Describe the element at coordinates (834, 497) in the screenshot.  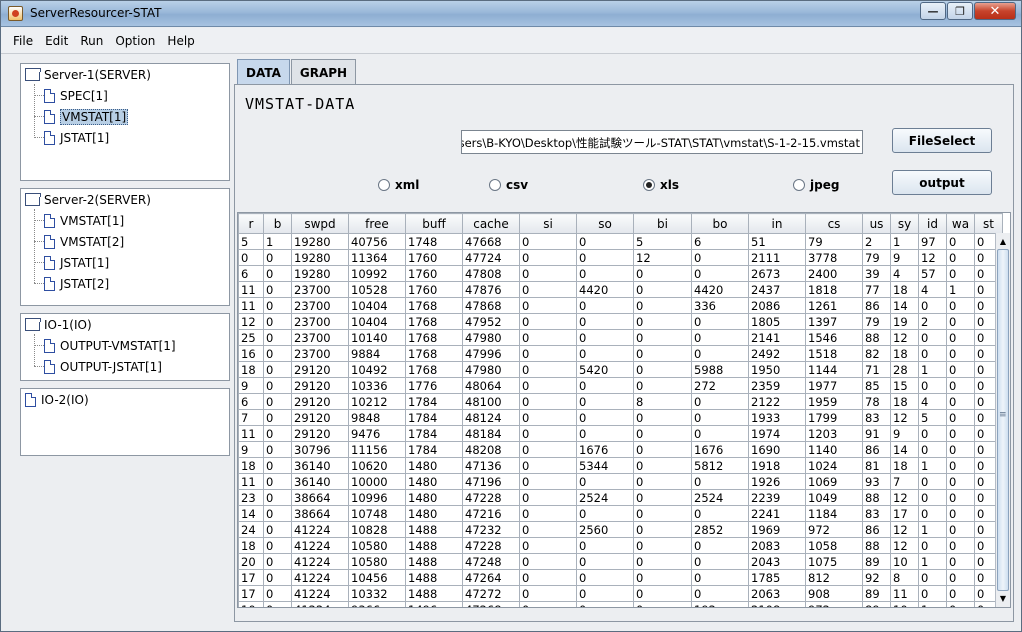
I see `table-cell: 1049` at that location.